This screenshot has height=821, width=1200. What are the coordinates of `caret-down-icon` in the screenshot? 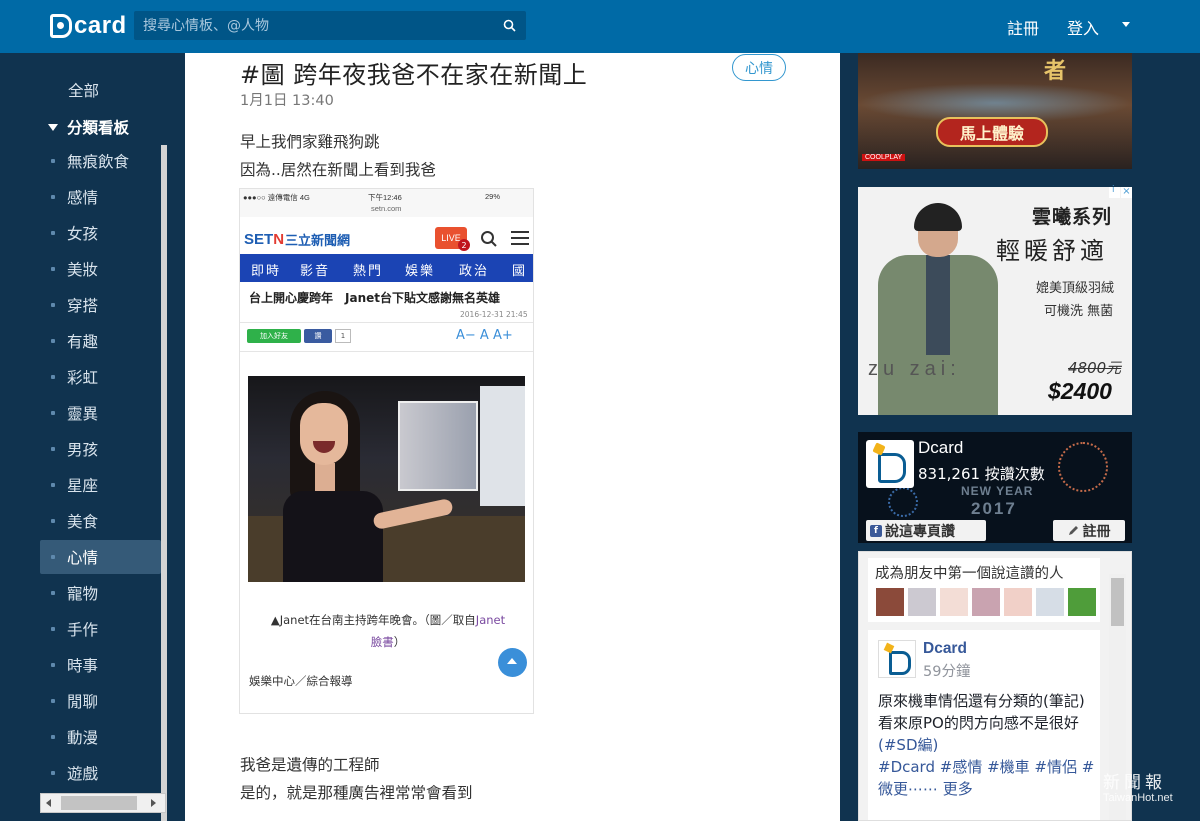 It's located at (53, 127).